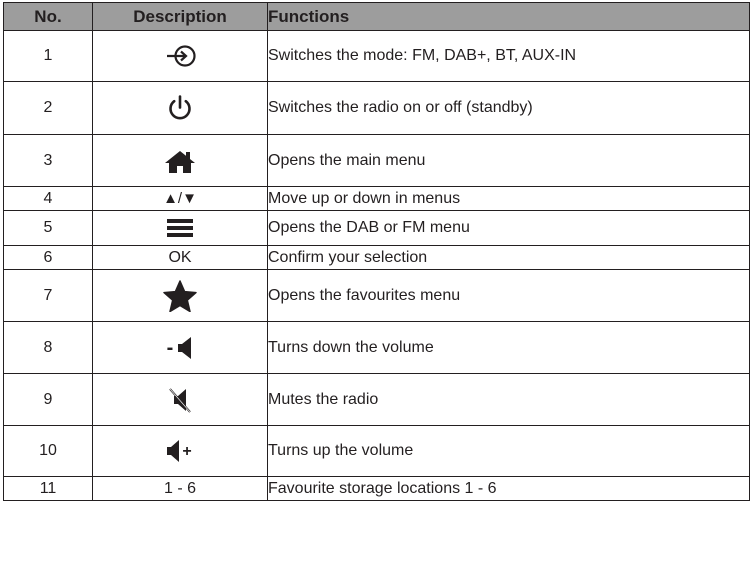 The image size is (753, 585). What do you see at coordinates (48, 16) in the screenshot?
I see `header-no: No.` at bounding box center [48, 16].